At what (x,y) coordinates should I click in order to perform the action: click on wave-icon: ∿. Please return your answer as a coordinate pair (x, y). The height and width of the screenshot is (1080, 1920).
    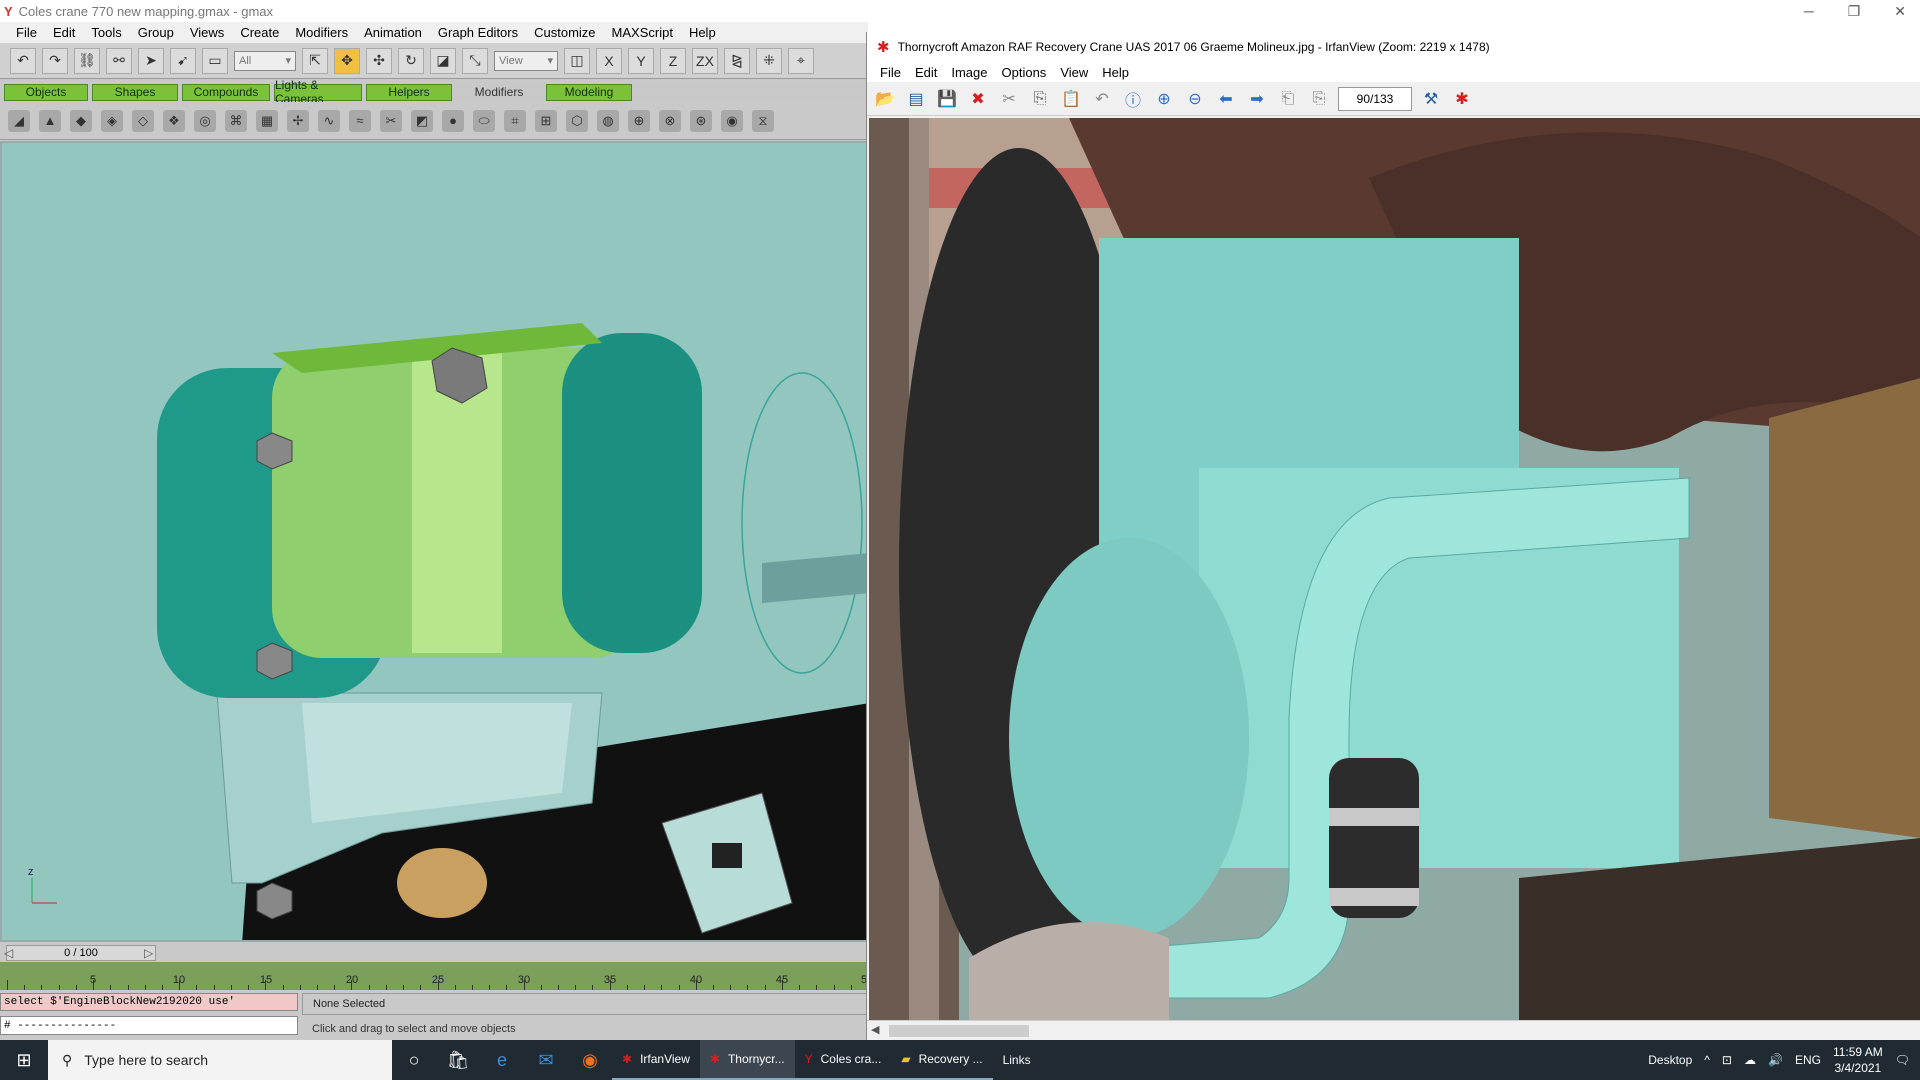
    Looking at the image, I should click on (329, 120).